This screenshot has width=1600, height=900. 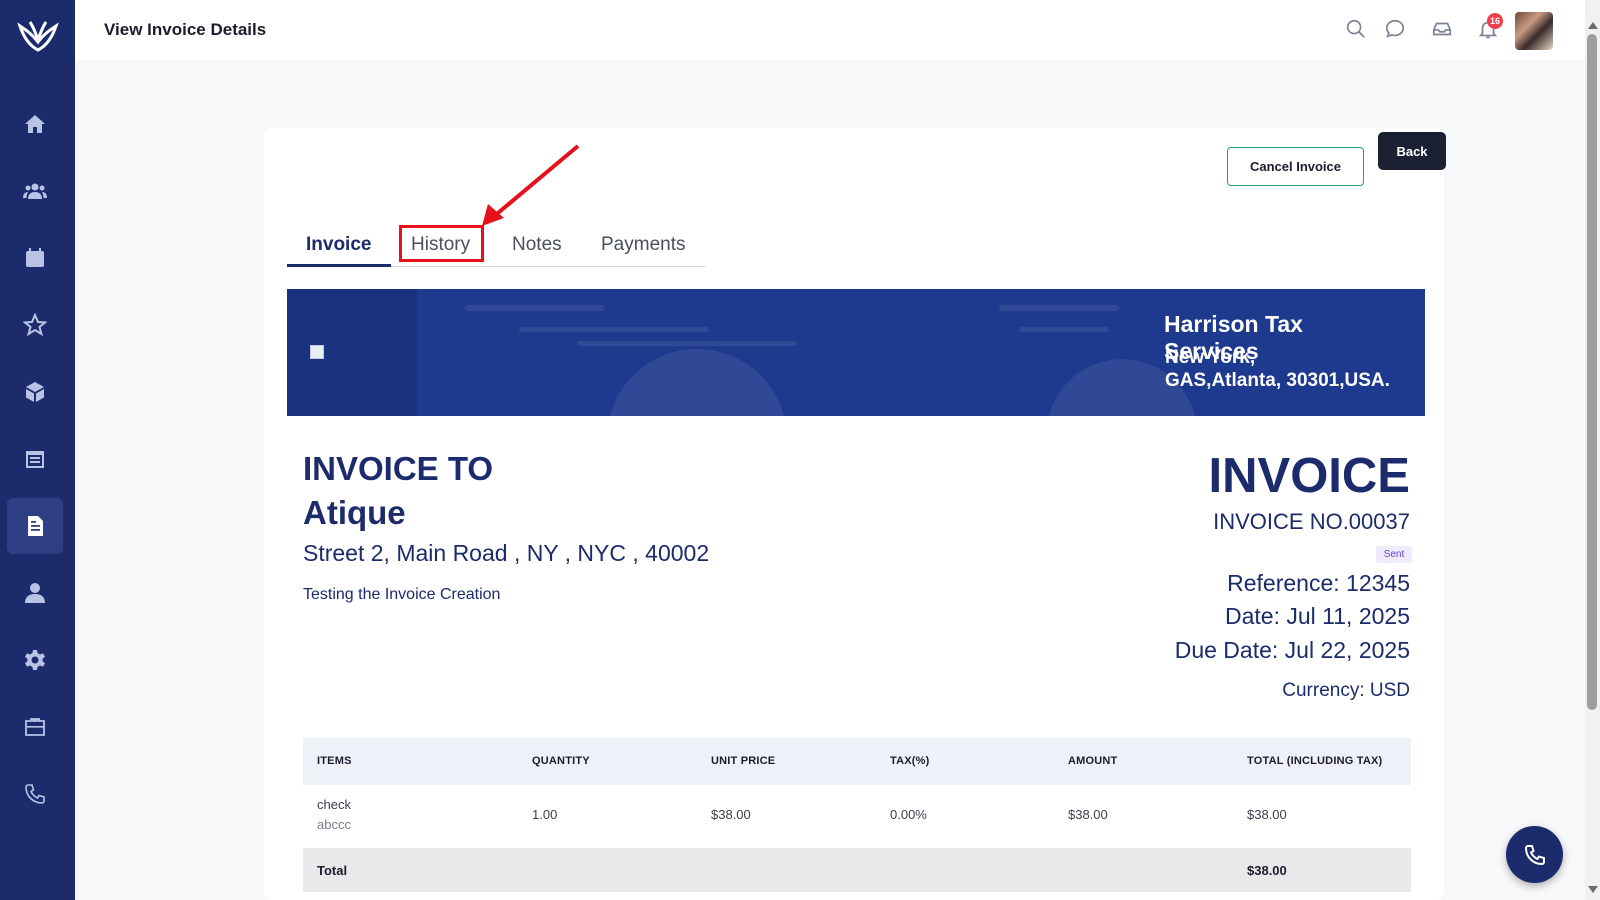 What do you see at coordinates (496, 246) in the screenshot?
I see `invoice-tabs: Invoice History Notes Payments` at bounding box center [496, 246].